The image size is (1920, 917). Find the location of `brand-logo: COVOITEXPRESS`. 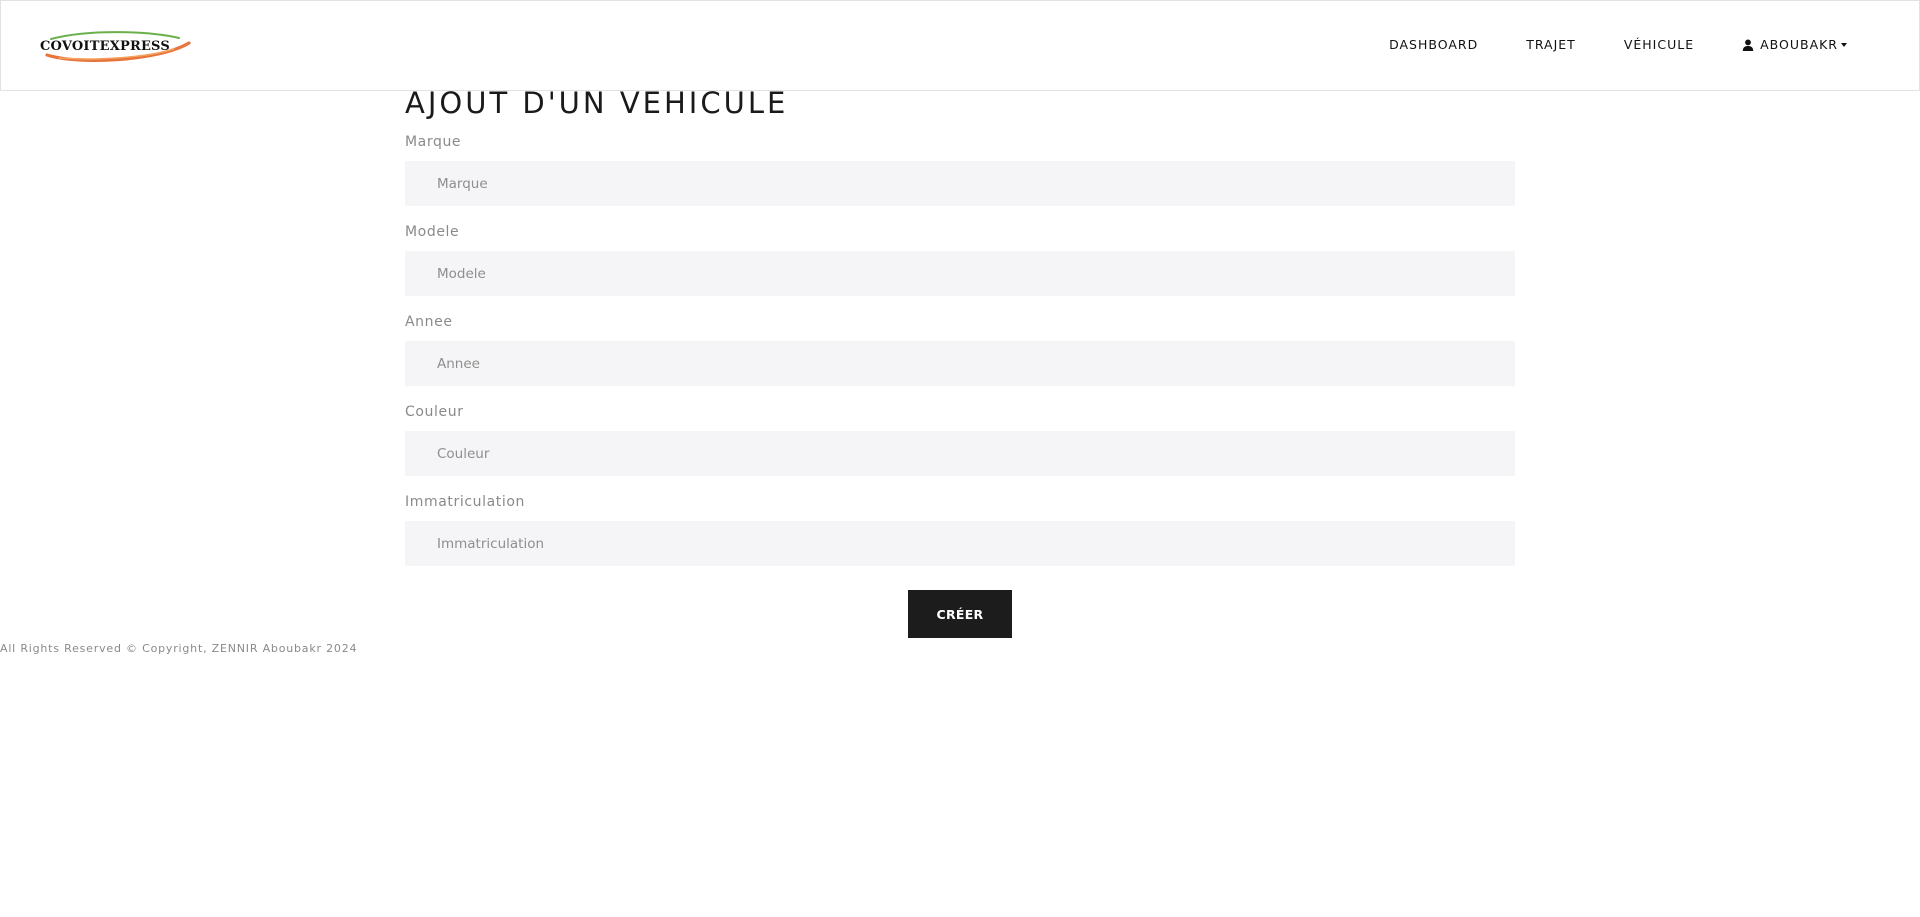

brand-logo: COVOITEXPRESS is located at coordinates (119, 47).